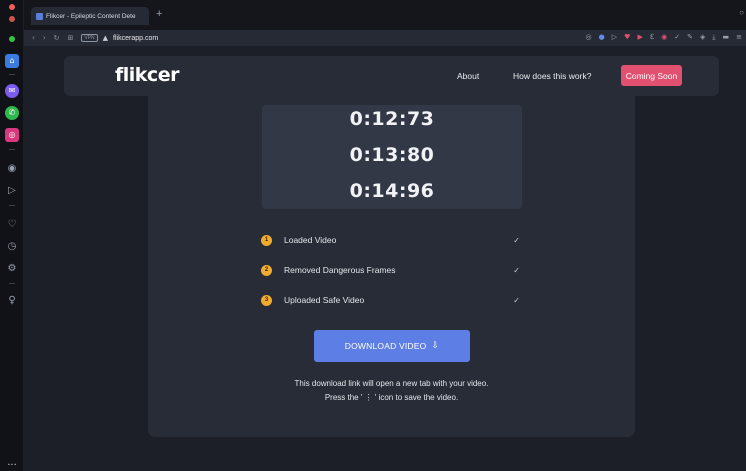 Image resolution: width=746 pixels, height=471 pixels. I want to click on shield-icon: ●, so click(602, 37).